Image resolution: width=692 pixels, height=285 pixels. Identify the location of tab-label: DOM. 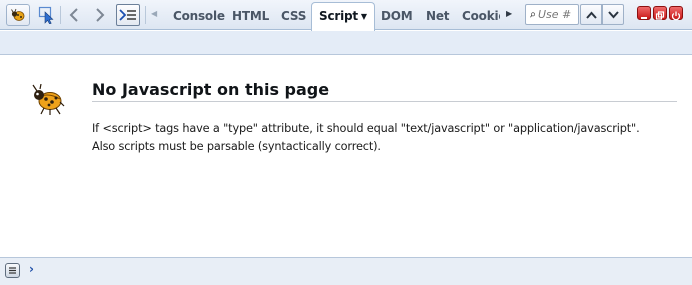
(397, 16).